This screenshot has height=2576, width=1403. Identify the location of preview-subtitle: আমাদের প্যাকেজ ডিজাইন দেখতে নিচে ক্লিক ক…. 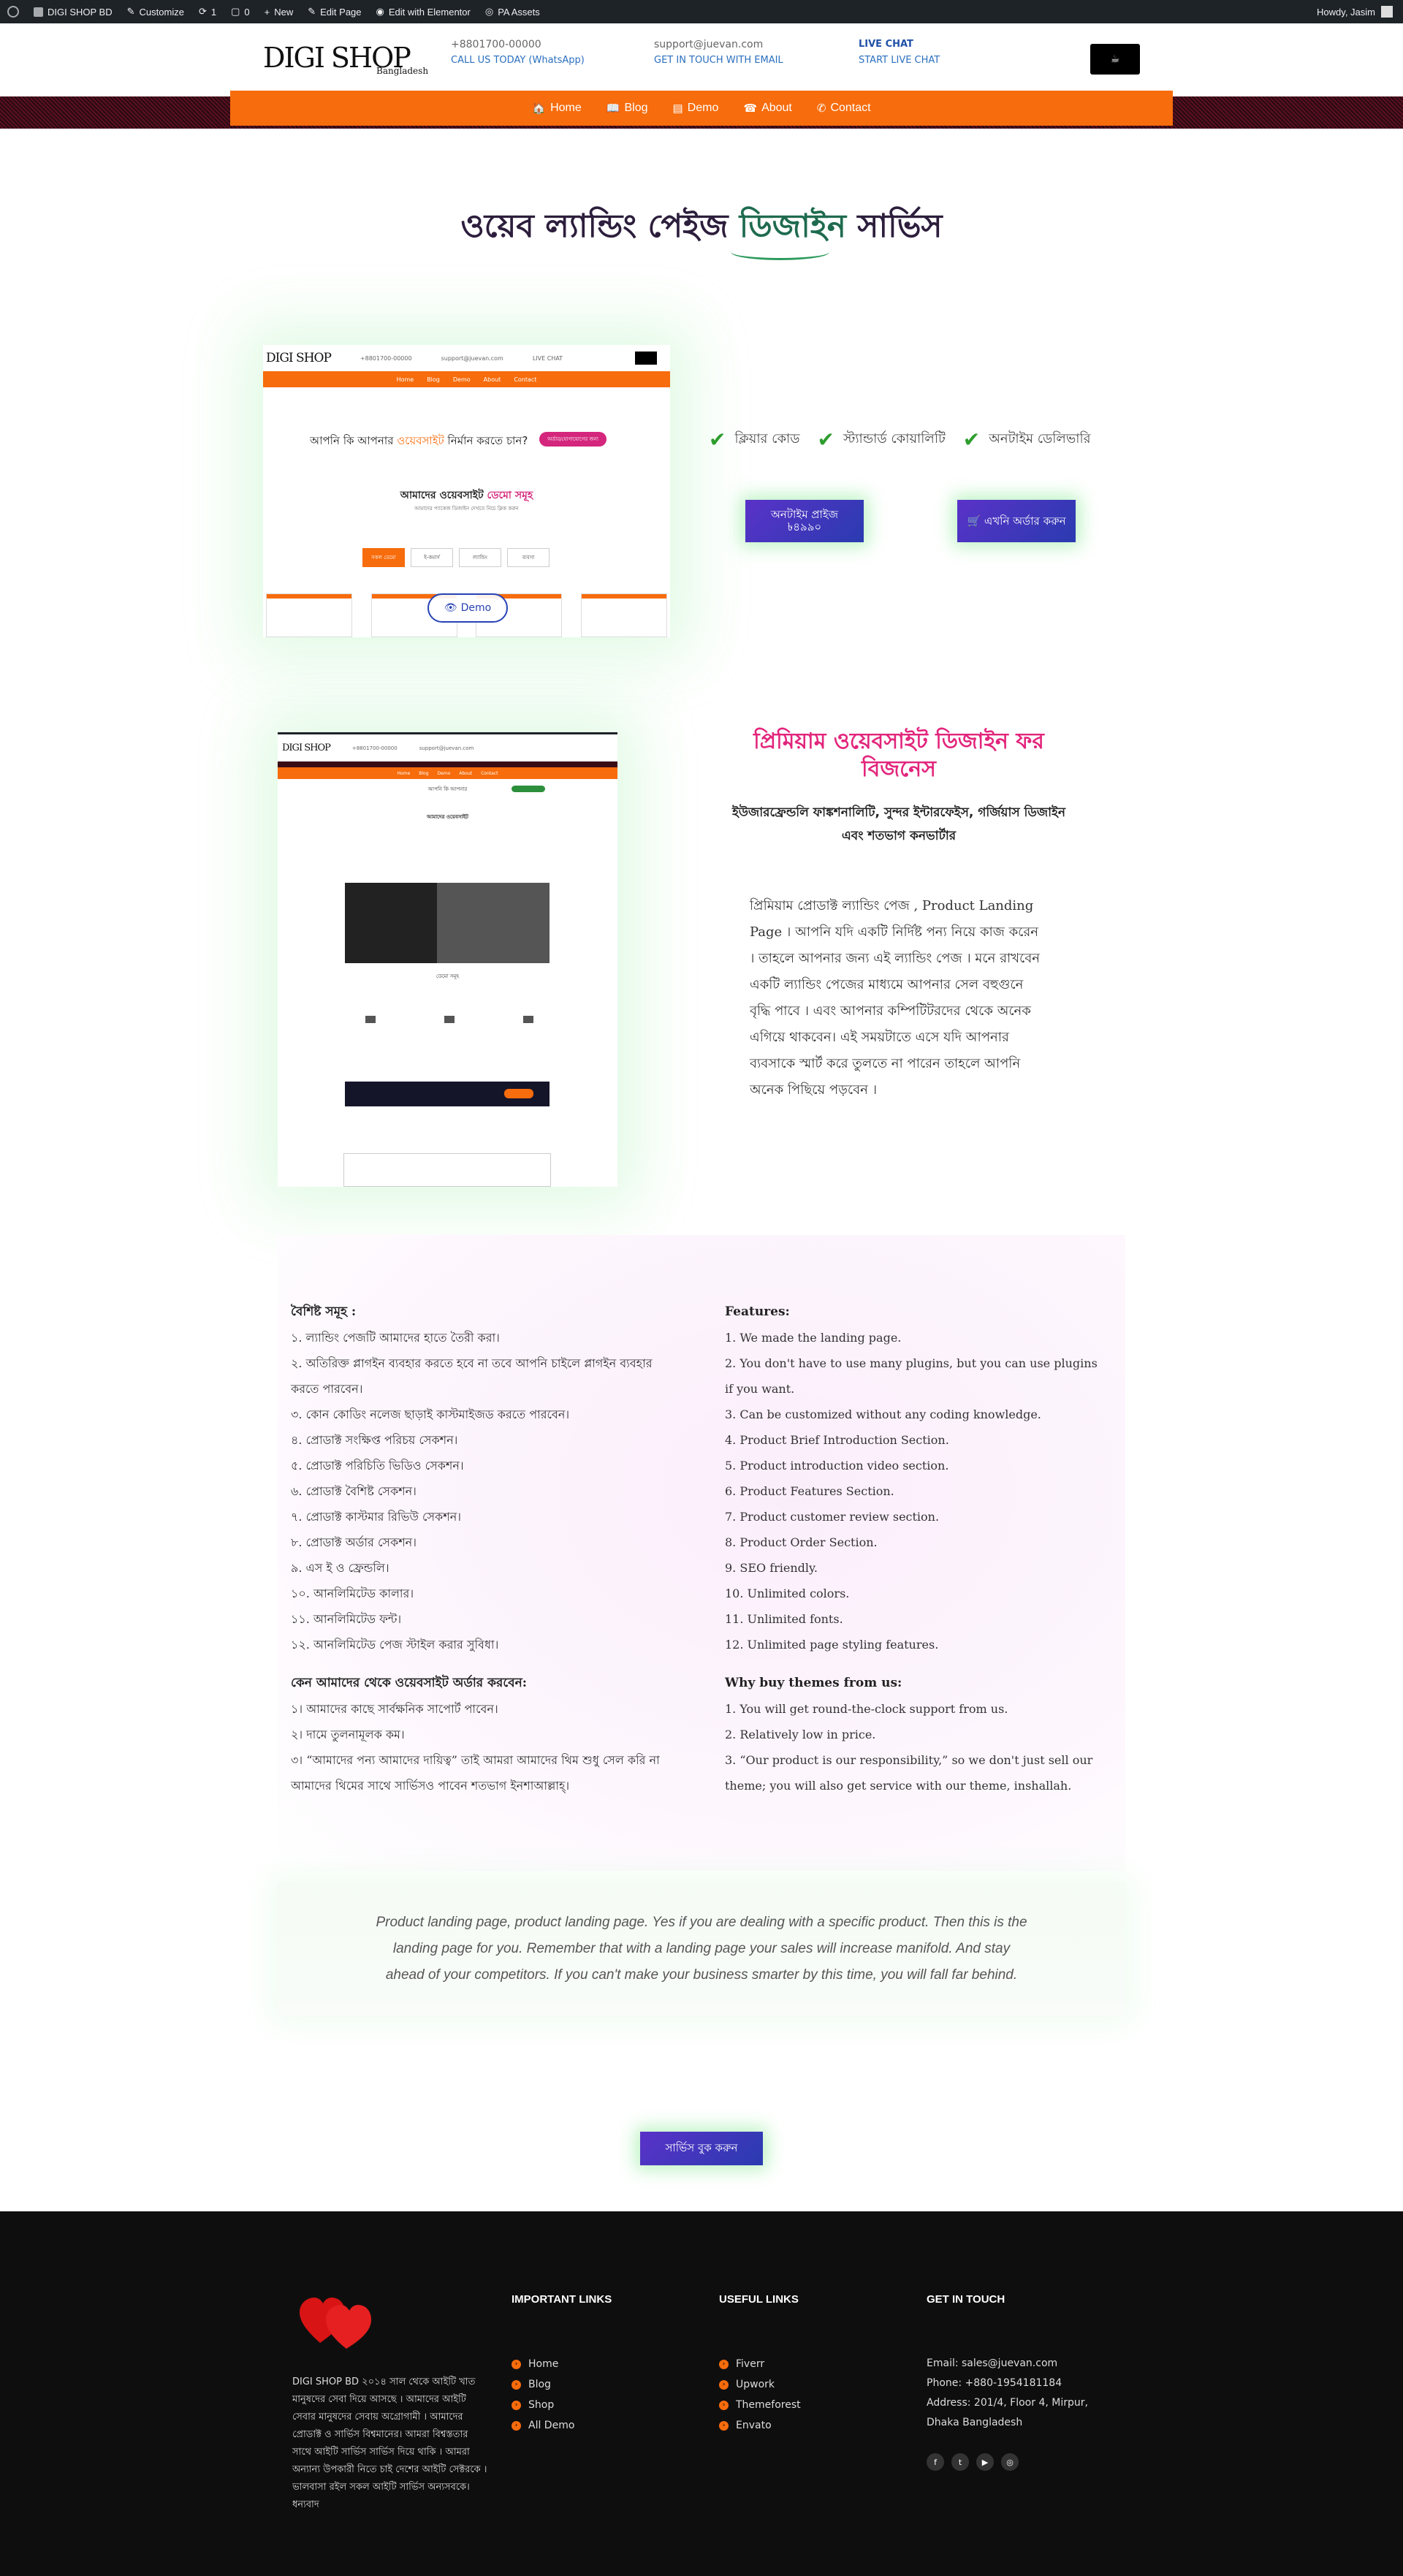
(466, 509).